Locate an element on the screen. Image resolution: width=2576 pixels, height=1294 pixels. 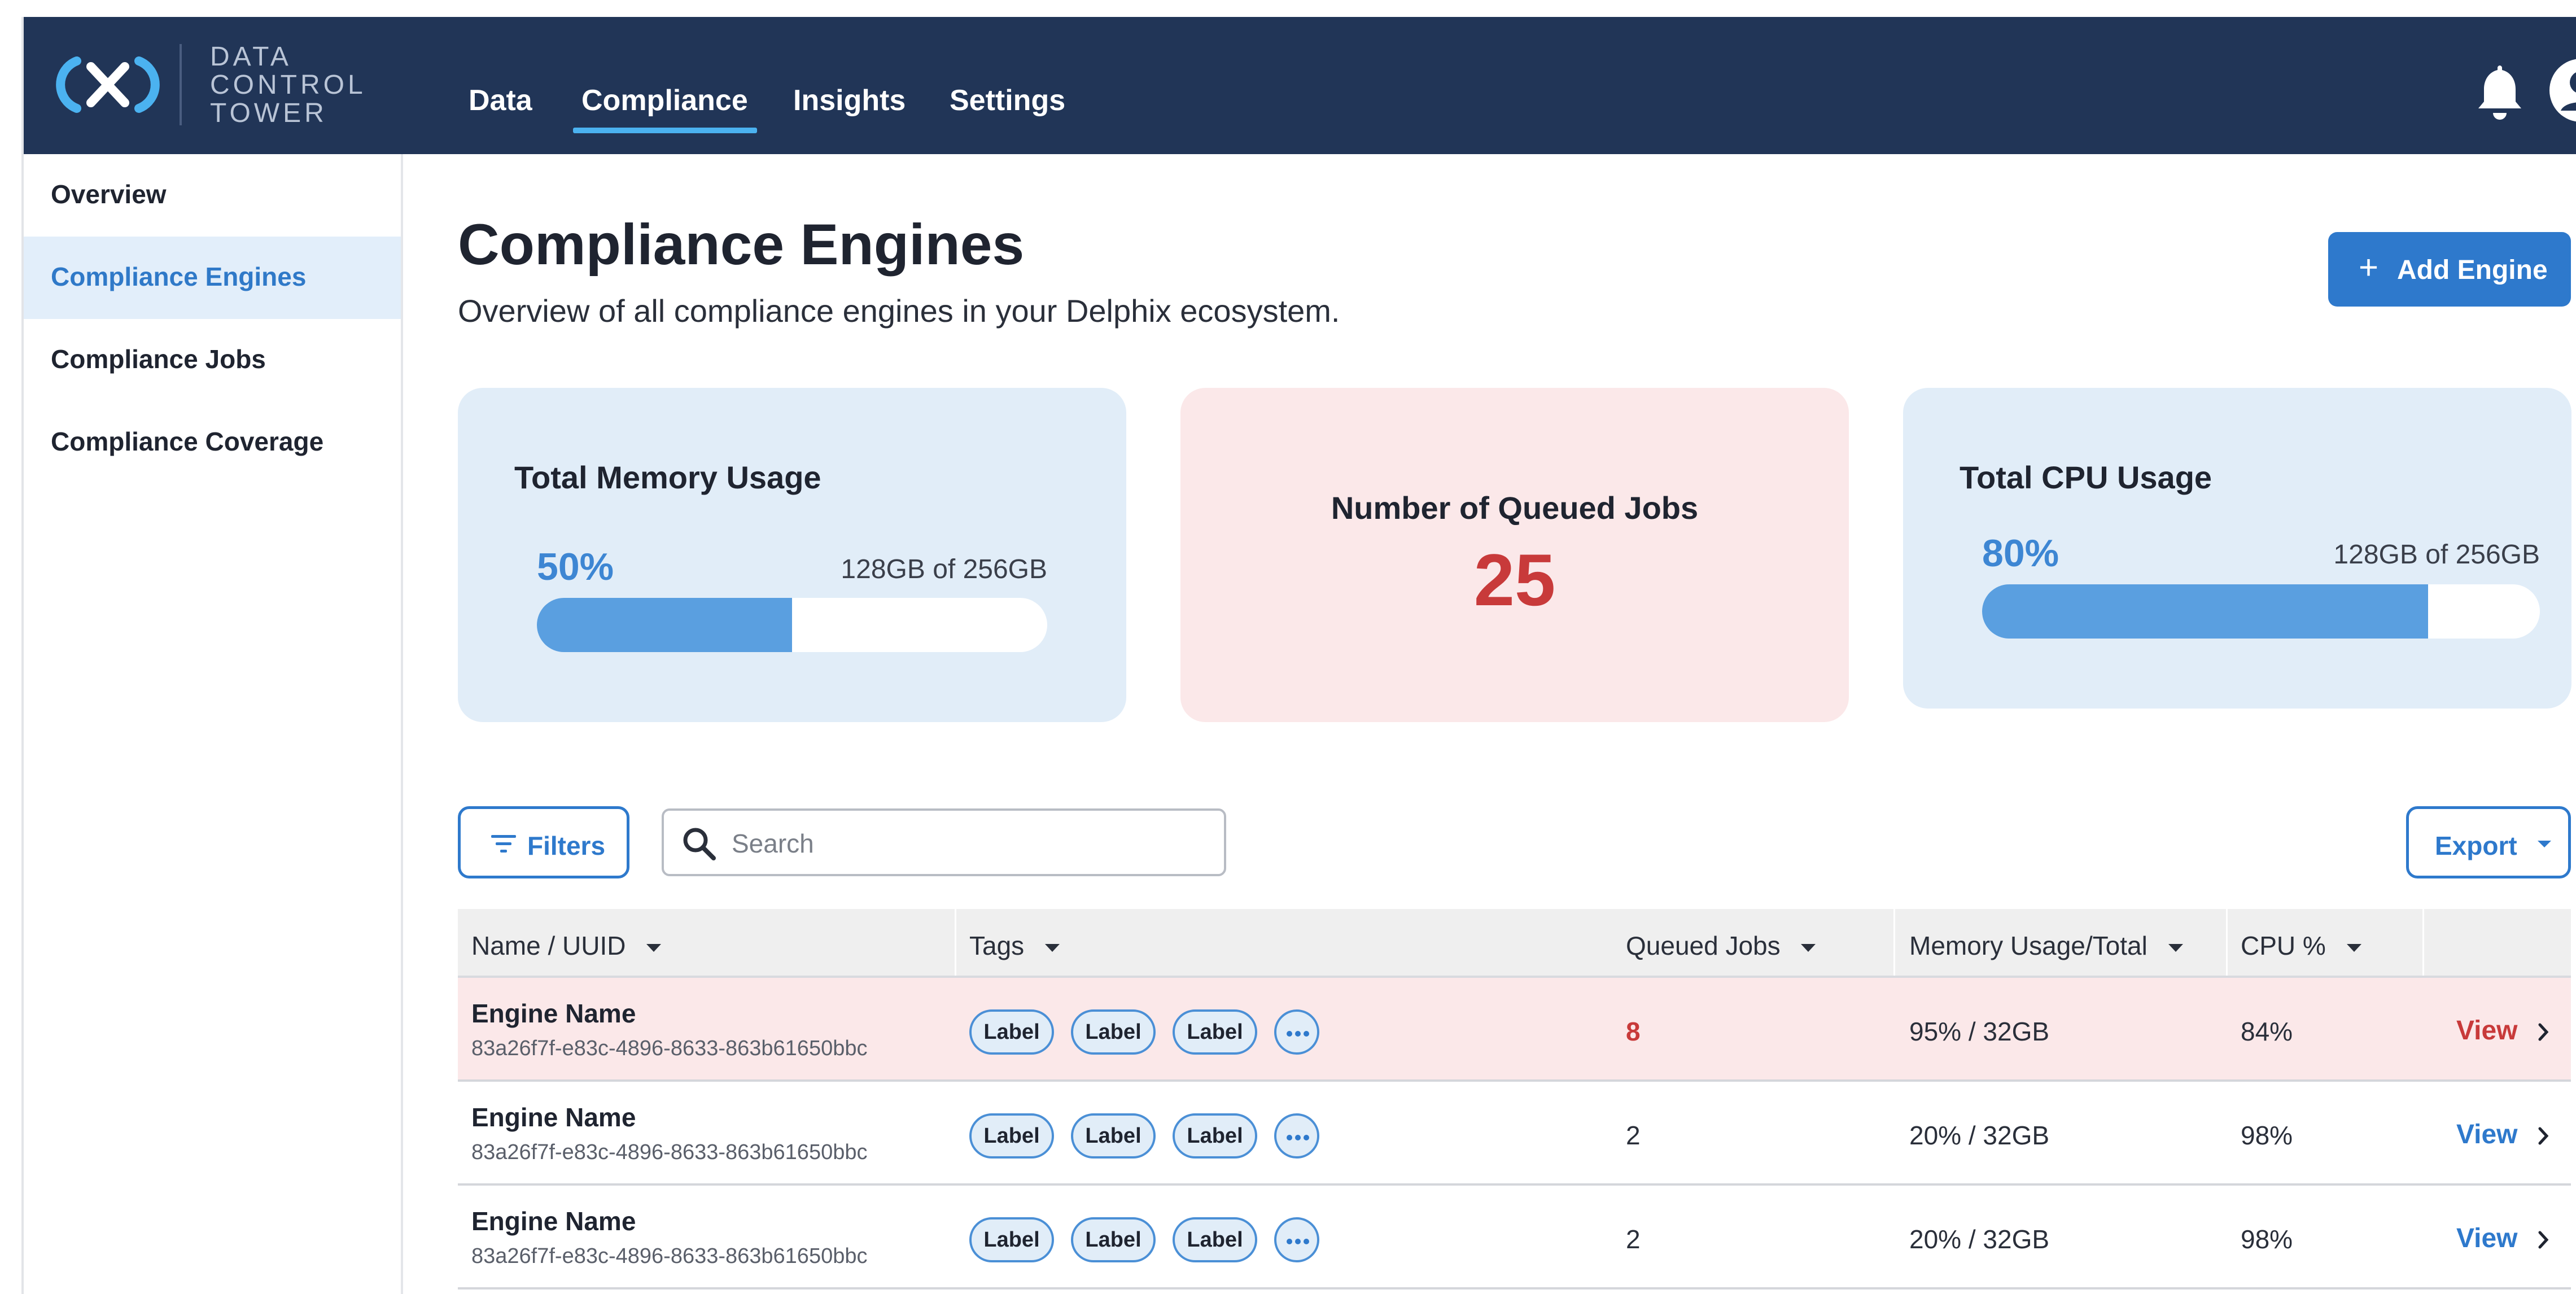
sidebar-item-compliance-coverage: Compliance Coverage is located at coordinates (212, 443).